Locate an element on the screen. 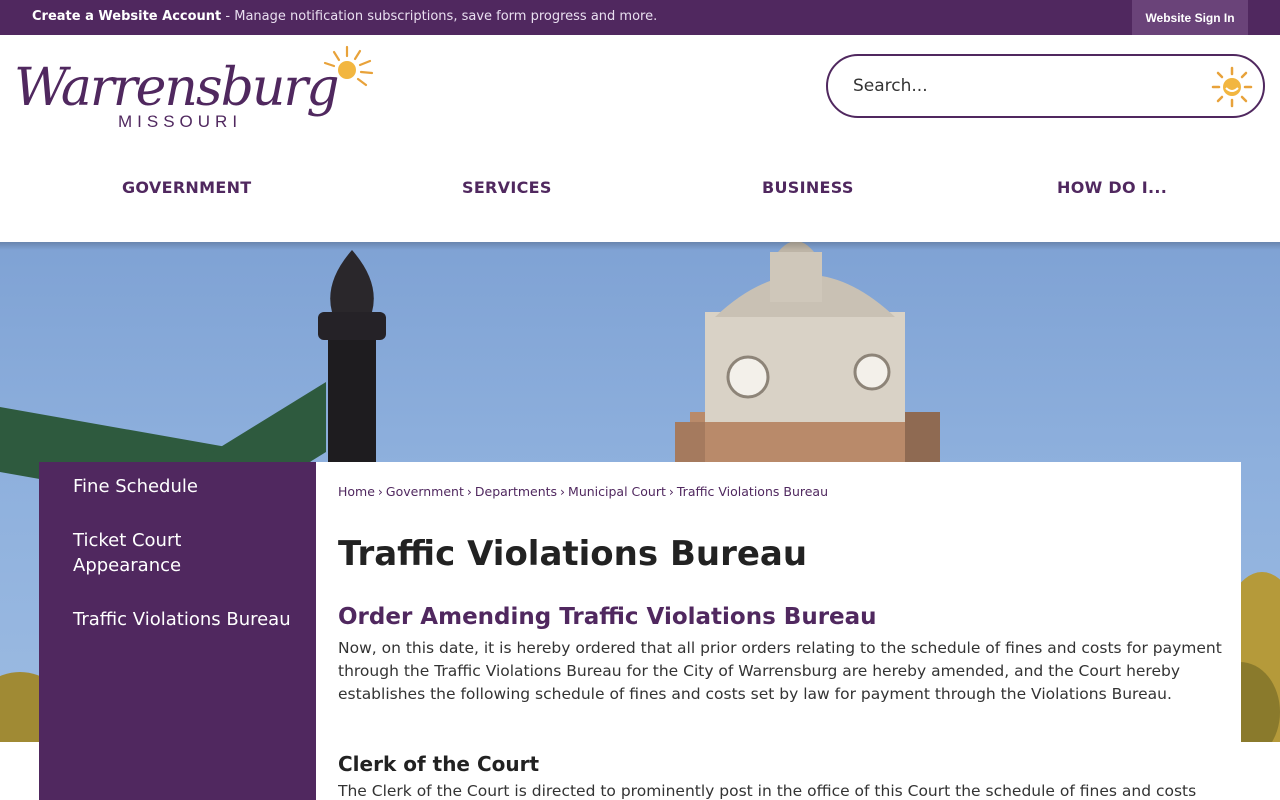 The width and height of the screenshot is (1280, 800). breadcrumb-departments: Departments is located at coordinates (516, 491).